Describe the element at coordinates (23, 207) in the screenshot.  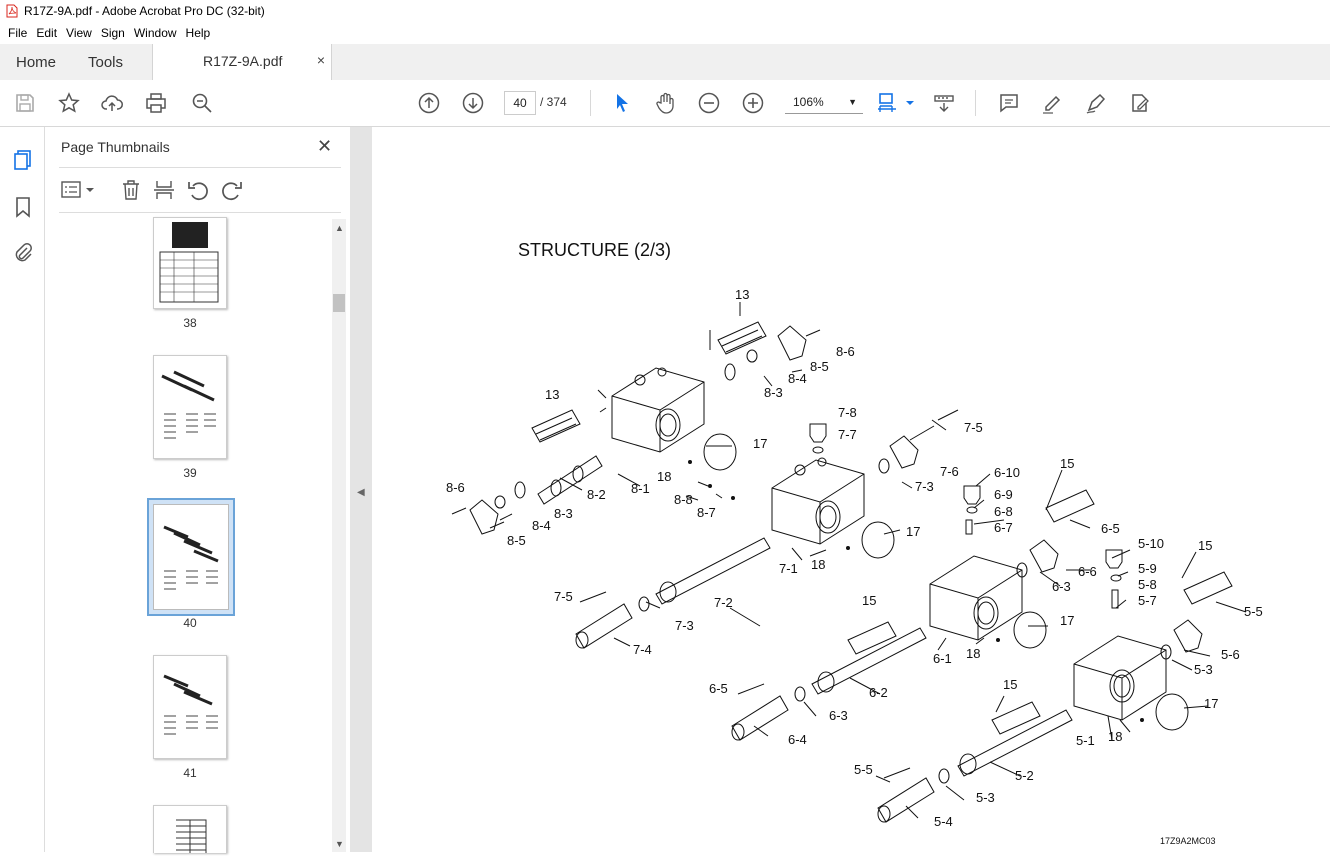
I see `bookmark-icon` at that location.